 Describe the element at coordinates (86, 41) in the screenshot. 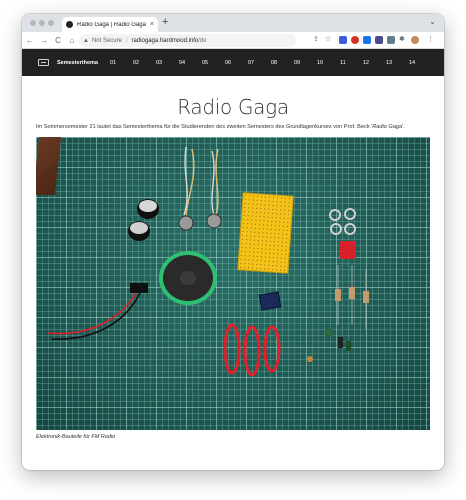

I see `warning-icon: ▲` at that location.